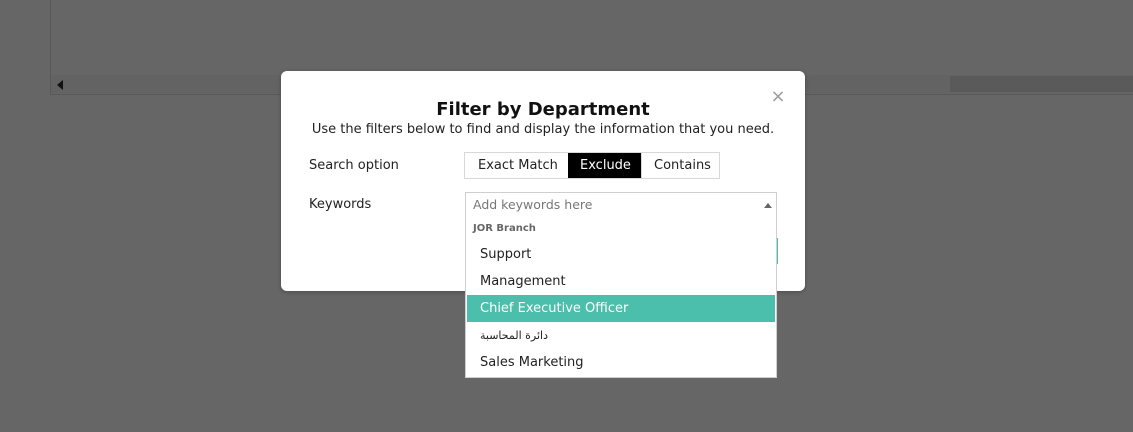  I want to click on caret-up-icon, so click(768, 205).